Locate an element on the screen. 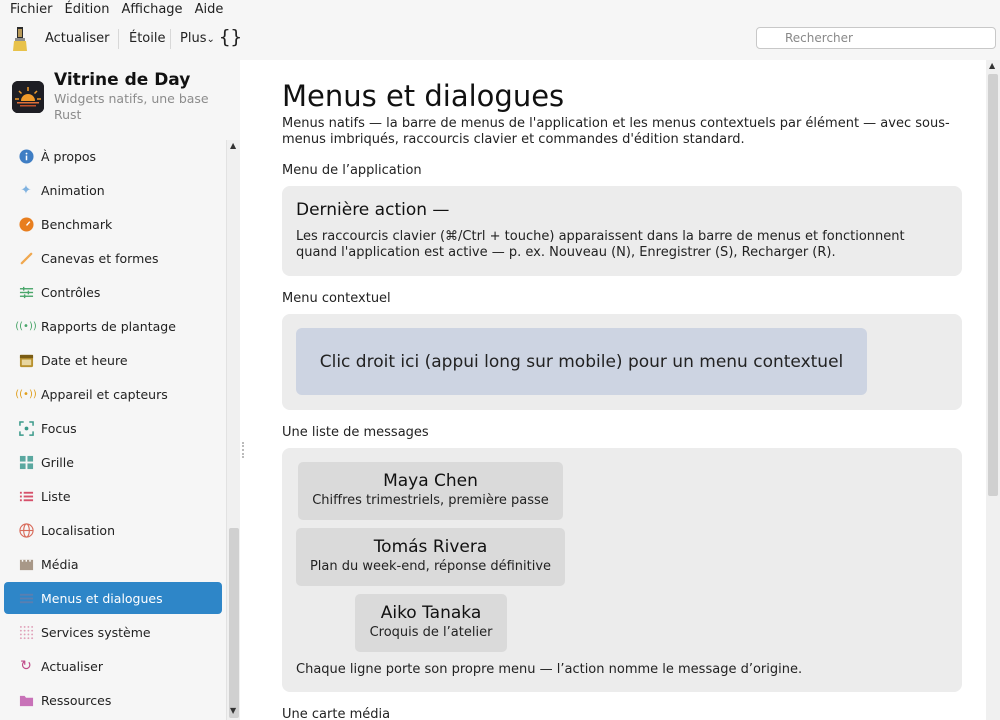 Image resolution: width=1000 pixels, height=720 pixels. sidebar-item-label: Contrôles is located at coordinates (71, 292).